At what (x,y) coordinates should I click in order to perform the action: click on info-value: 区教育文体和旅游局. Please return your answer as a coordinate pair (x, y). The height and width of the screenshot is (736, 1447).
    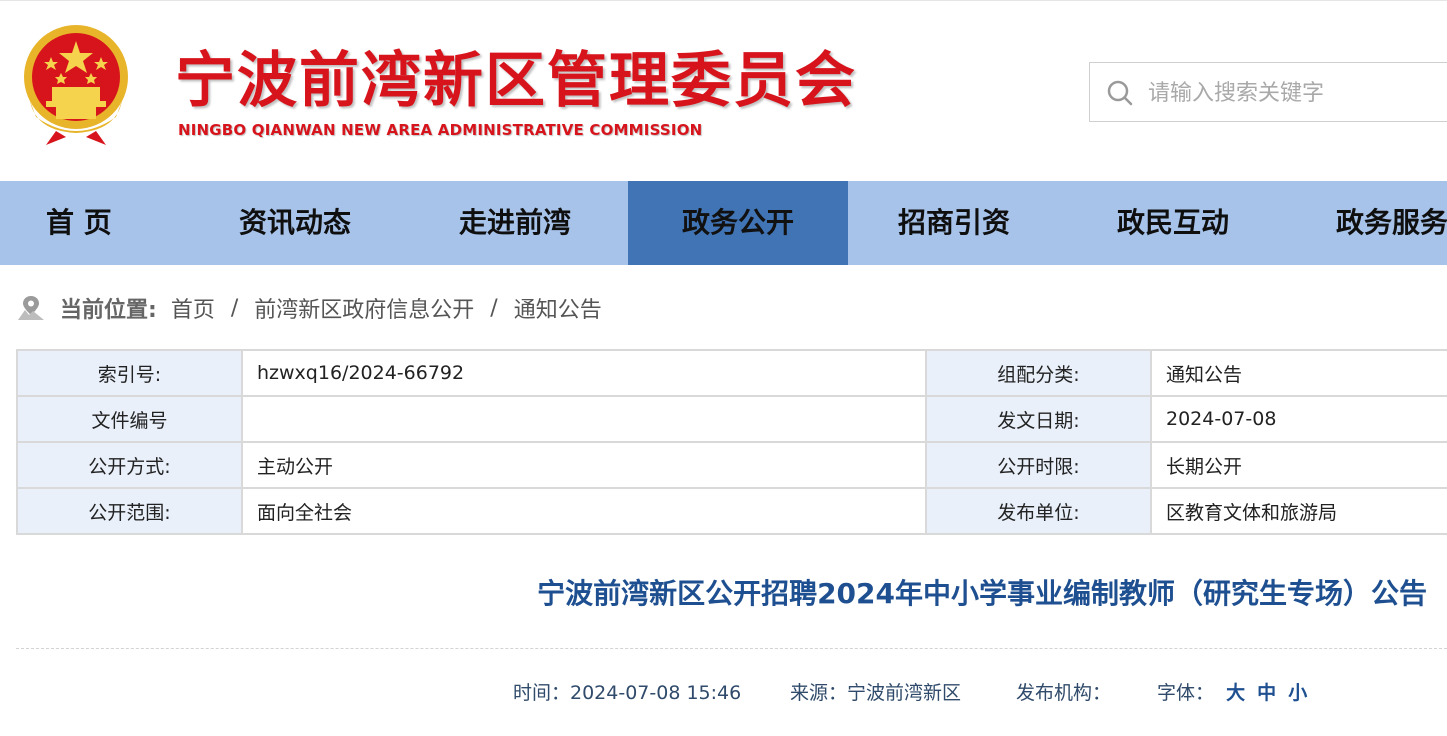
    Looking at the image, I should click on (1298, 511).